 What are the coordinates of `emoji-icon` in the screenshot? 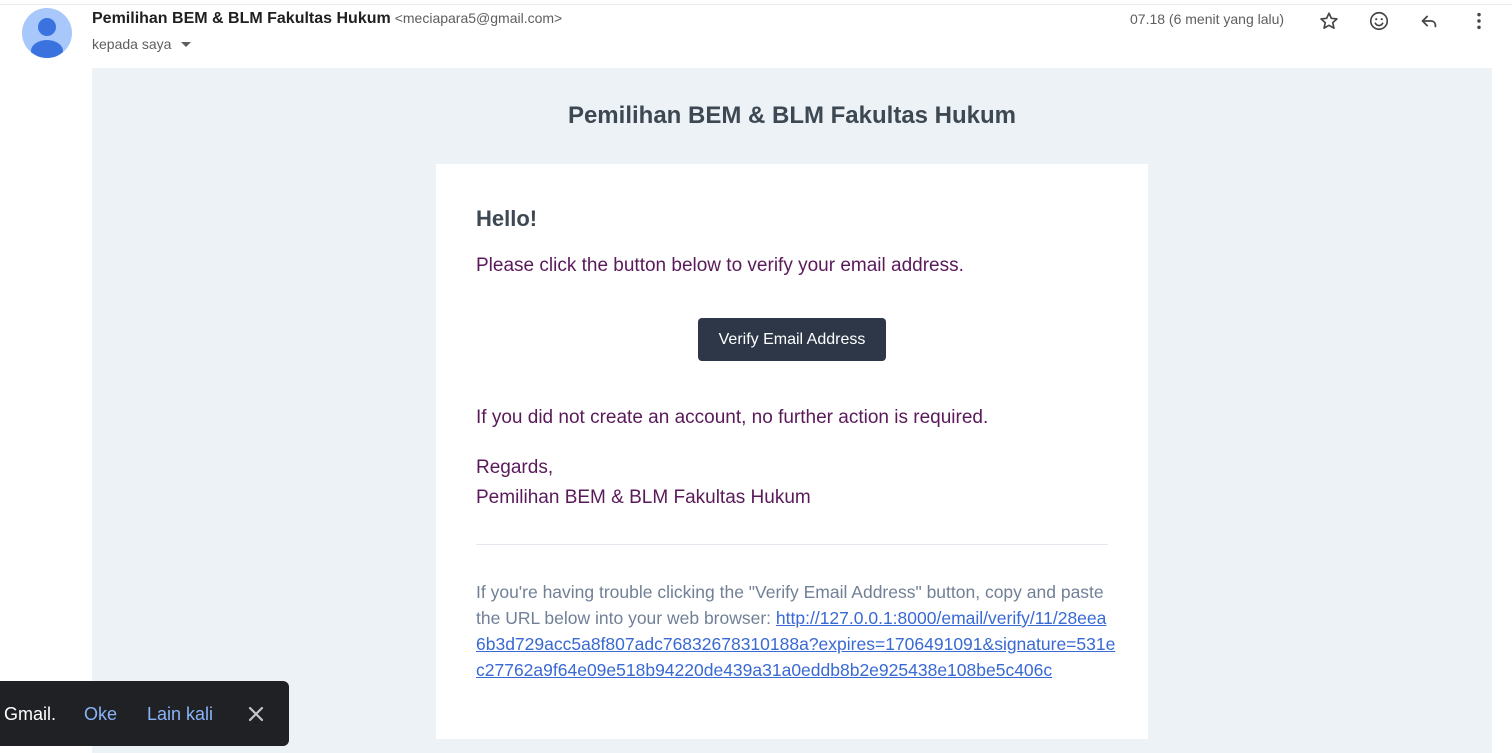 It's located at (1379, 21).